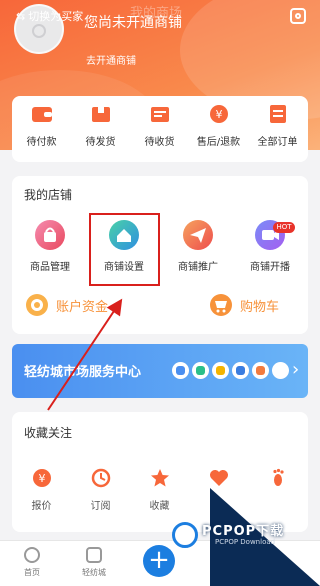 The width and height of the screenshot is (320, 586). Describe the element at coordinates (82, 307) in the screenshot. I see `account-funds-label: 账户资金` at that location.